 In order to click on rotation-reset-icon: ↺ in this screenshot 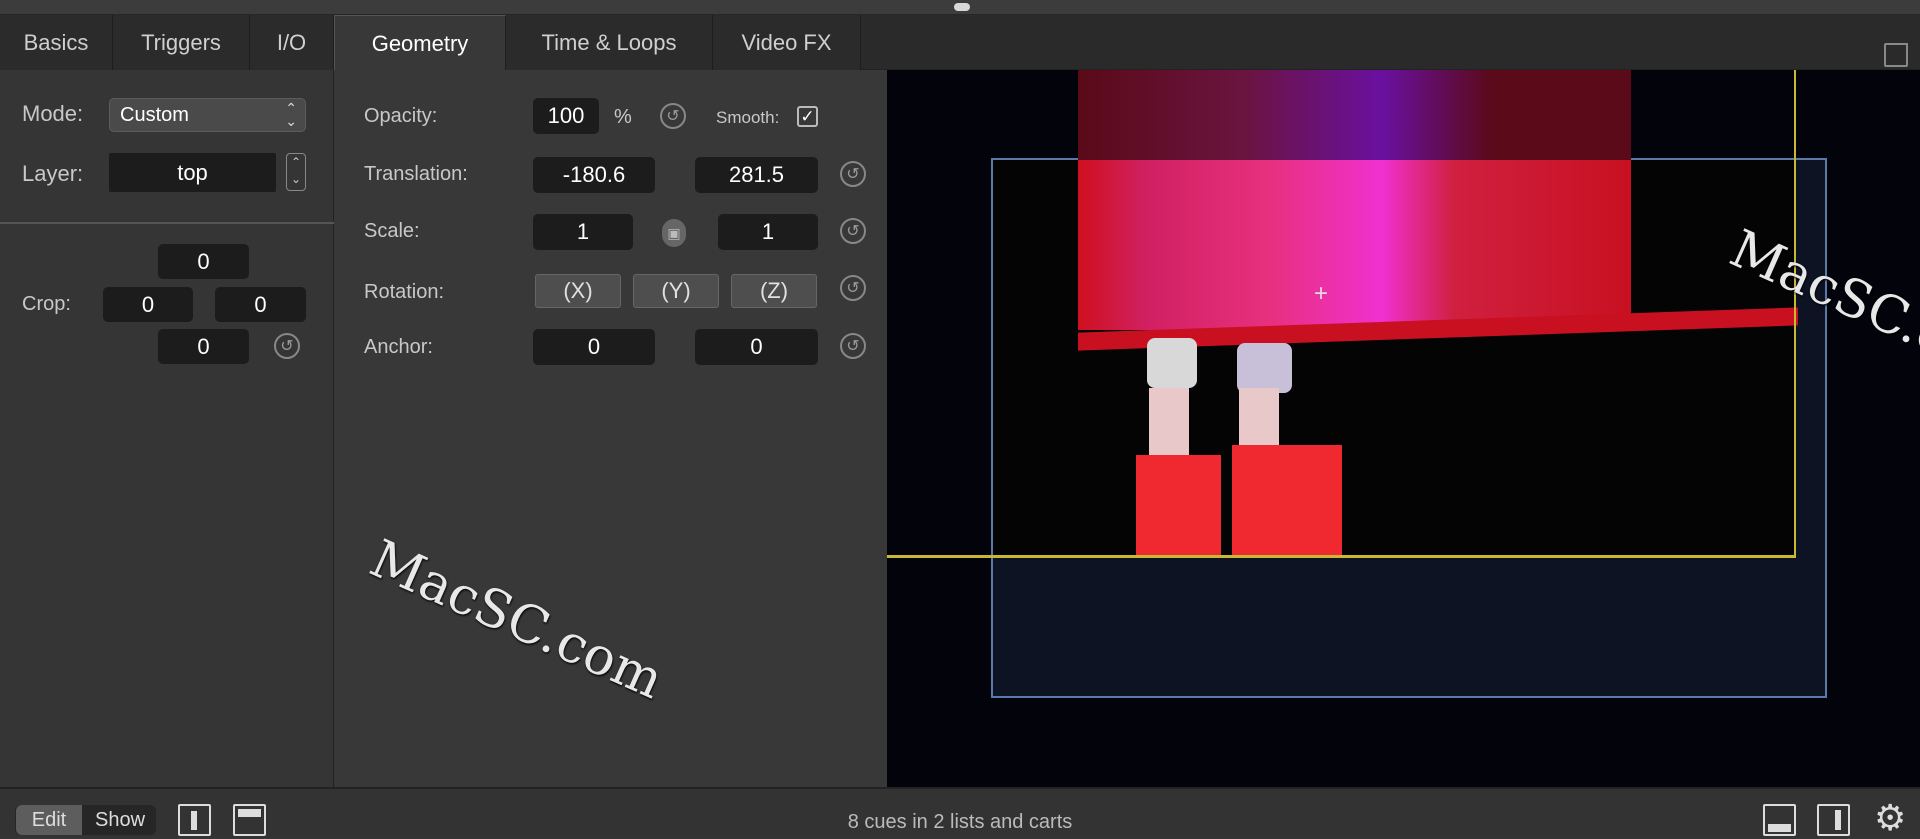, I will do `click(853, 288)`.